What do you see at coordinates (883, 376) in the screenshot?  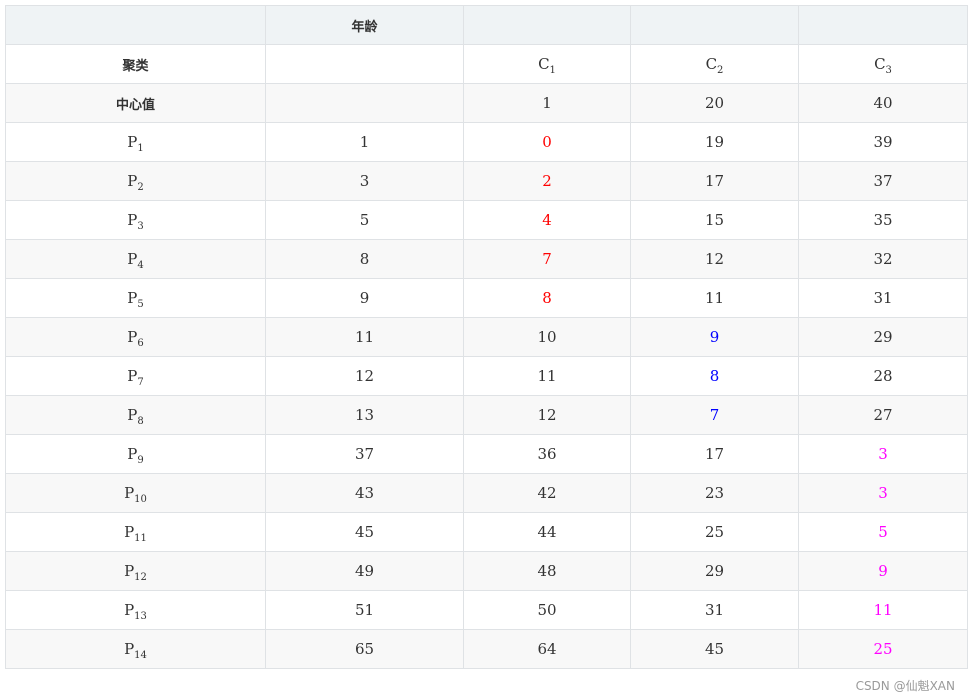 I see `distance-cell-c3: 28` at bounding box center [883, 376].